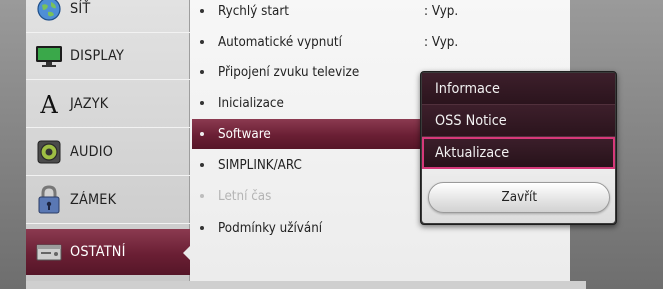  I want to click on setting-name: Připojení zvuku televize, so click(289, 72).